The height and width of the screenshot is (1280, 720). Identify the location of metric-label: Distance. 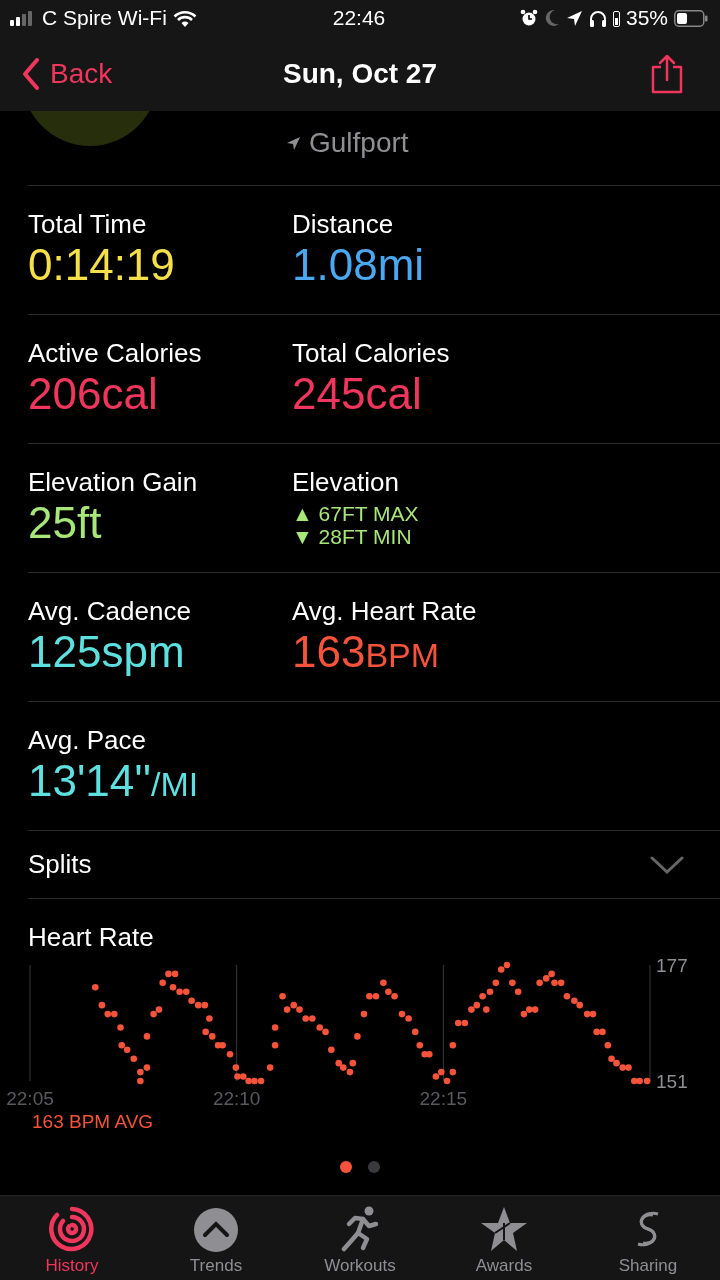
(343, 224).